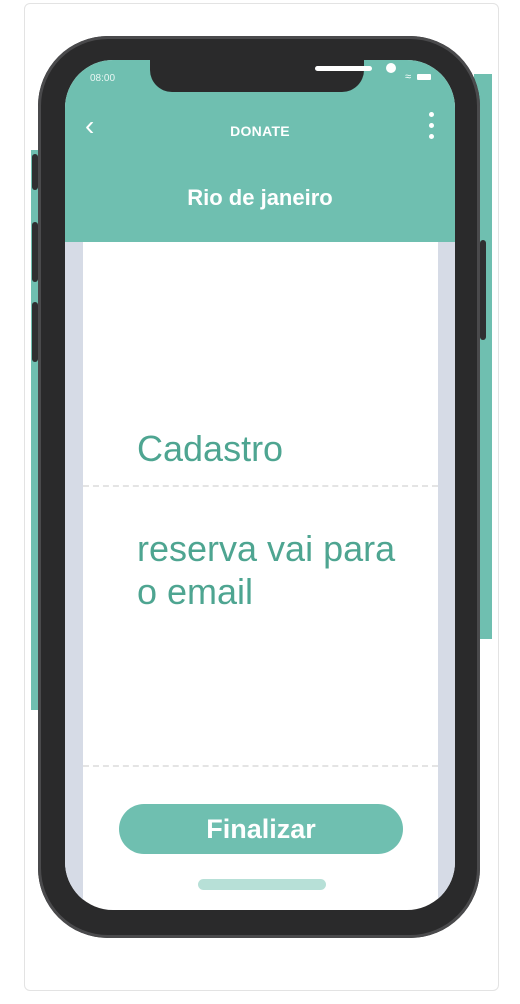 The height and width of the screenshot is (1004, 520). I want to click on cadastro-text: Cadastro, so click(210, 448).